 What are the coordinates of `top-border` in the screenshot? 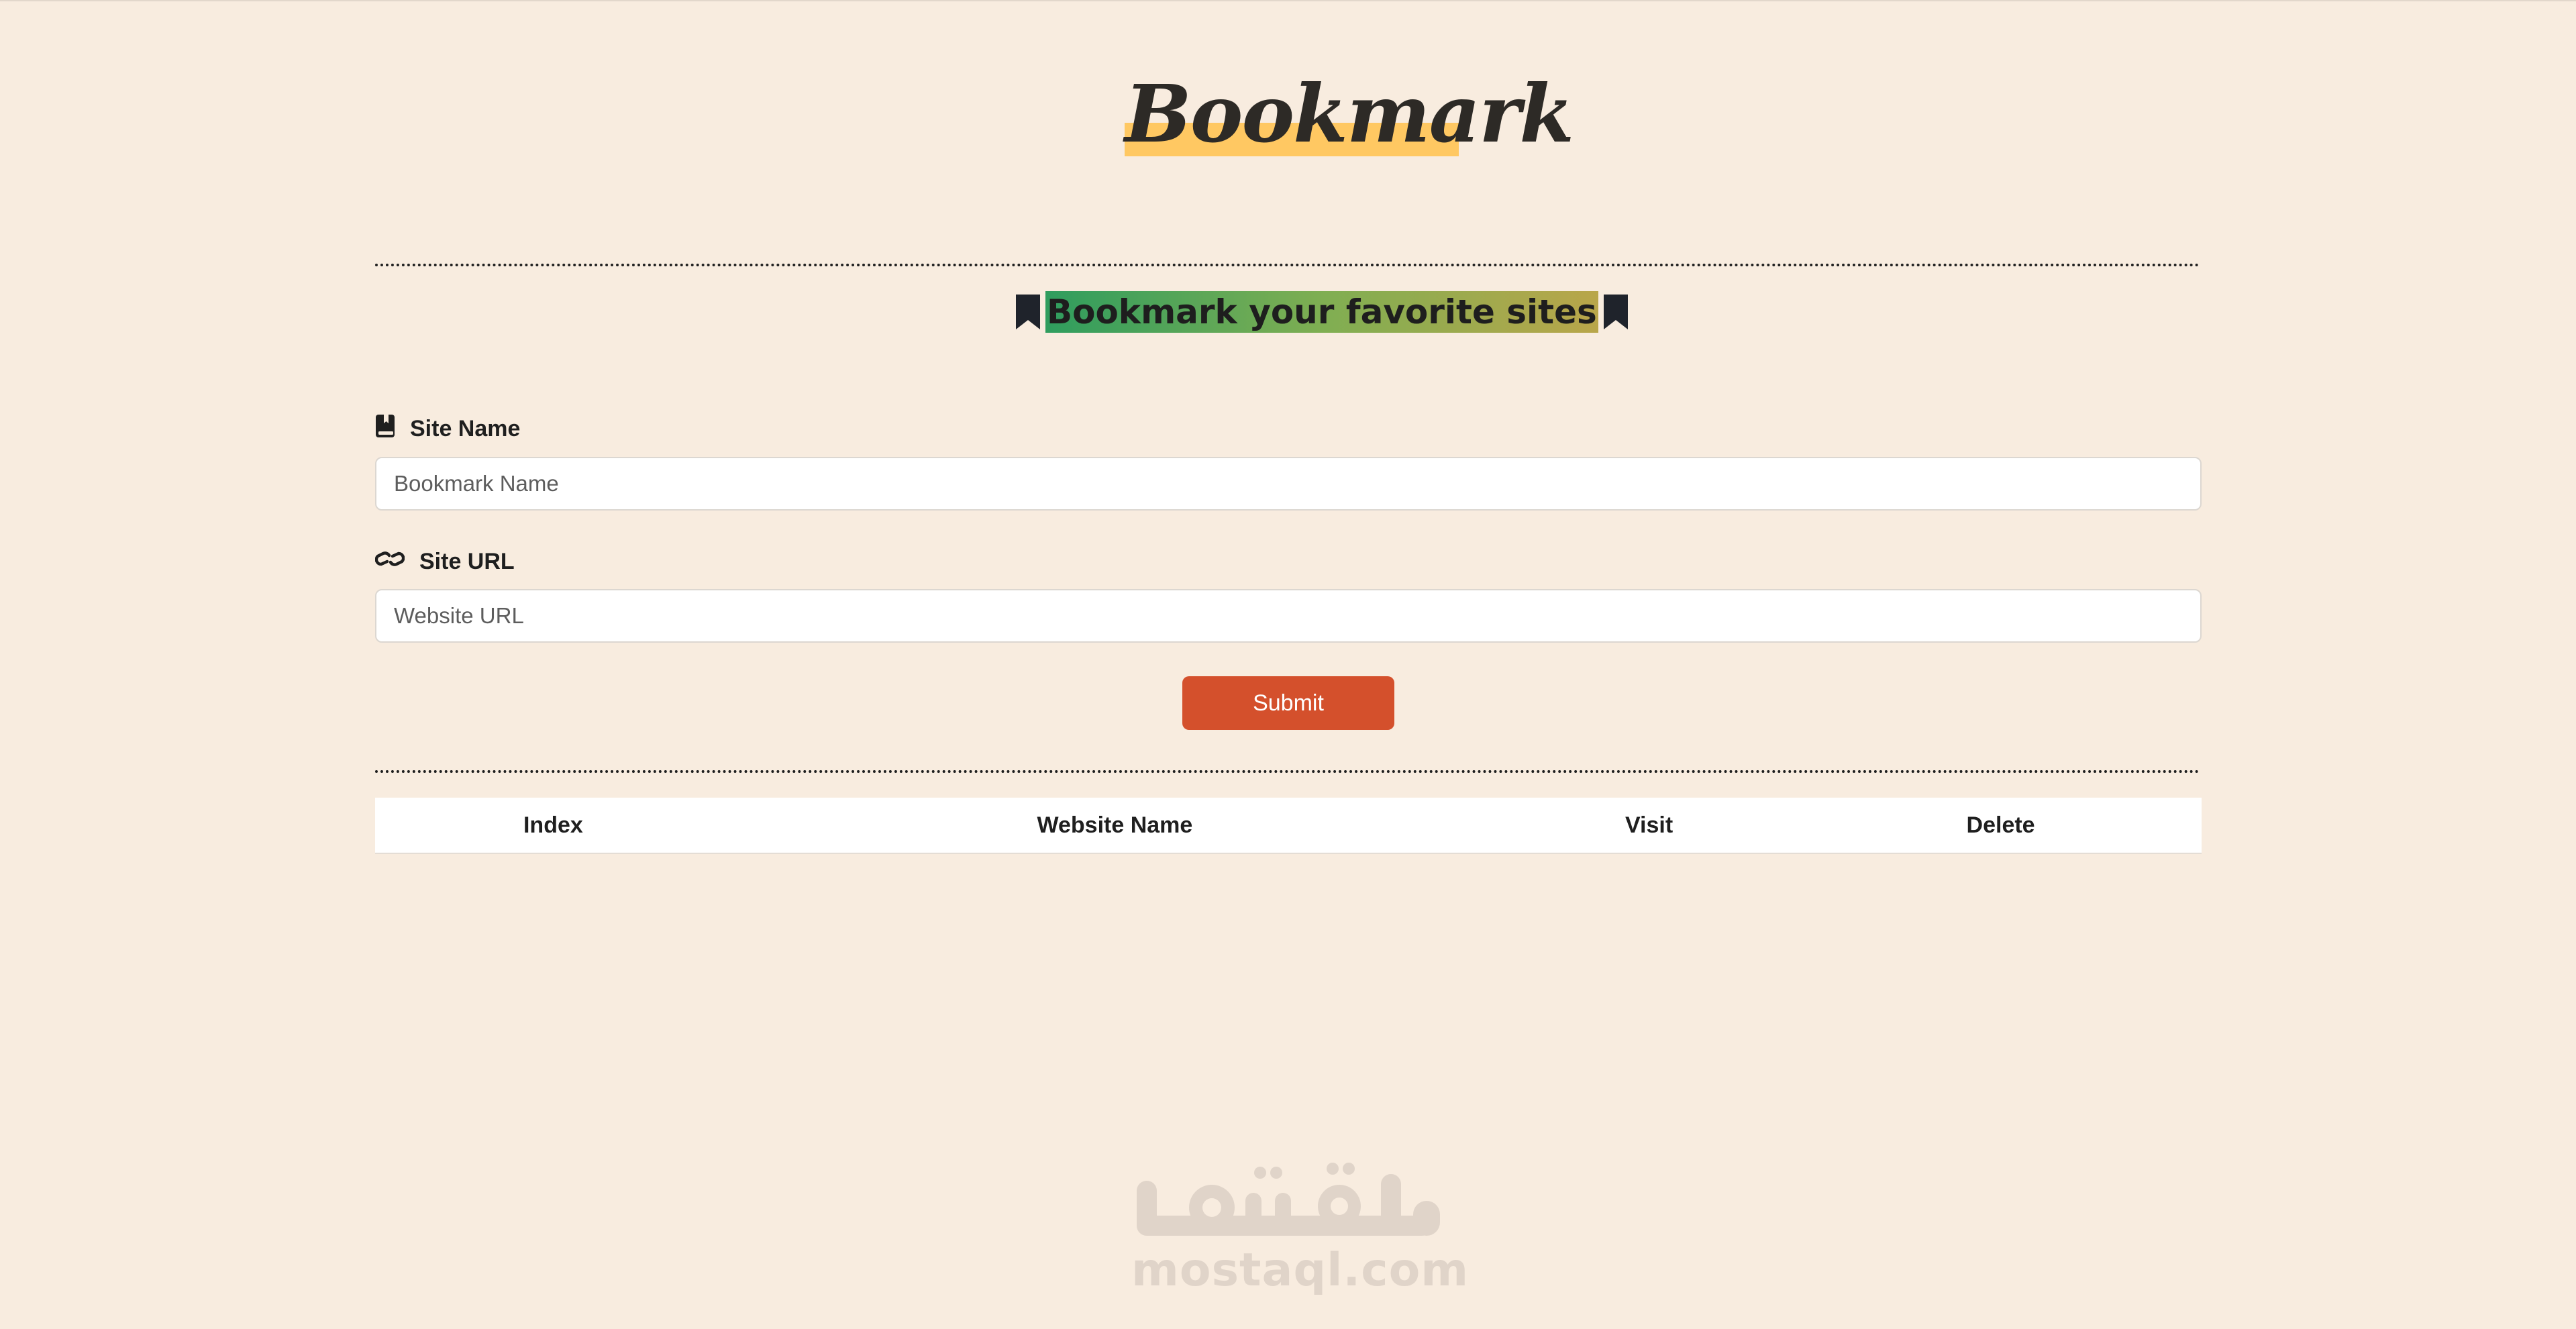 It's located at (1288, 0).